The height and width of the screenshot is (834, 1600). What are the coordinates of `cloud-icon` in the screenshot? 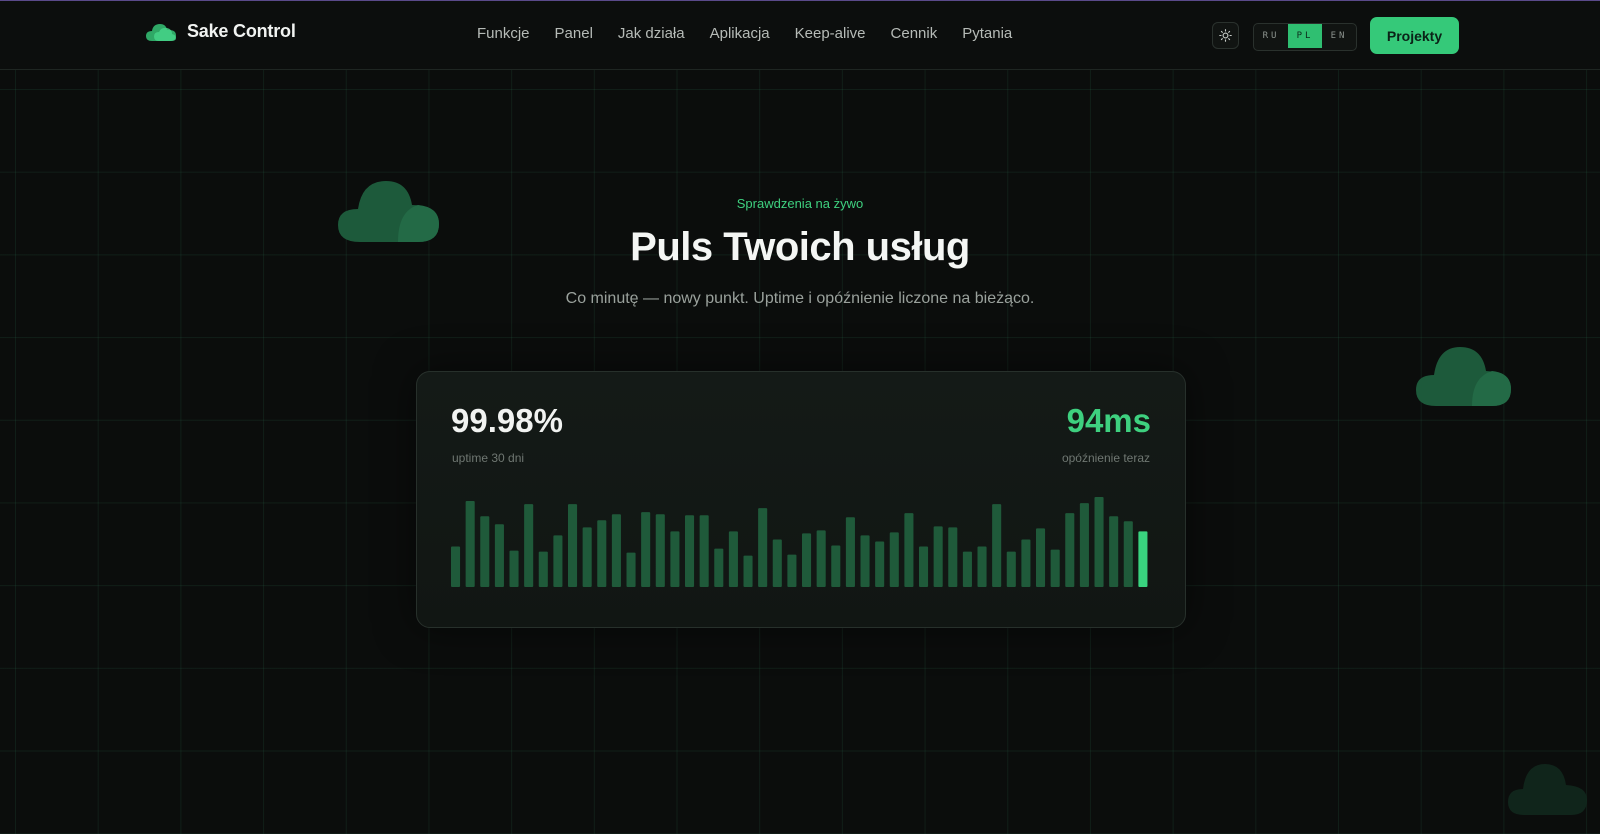 It's located at (161, 32).